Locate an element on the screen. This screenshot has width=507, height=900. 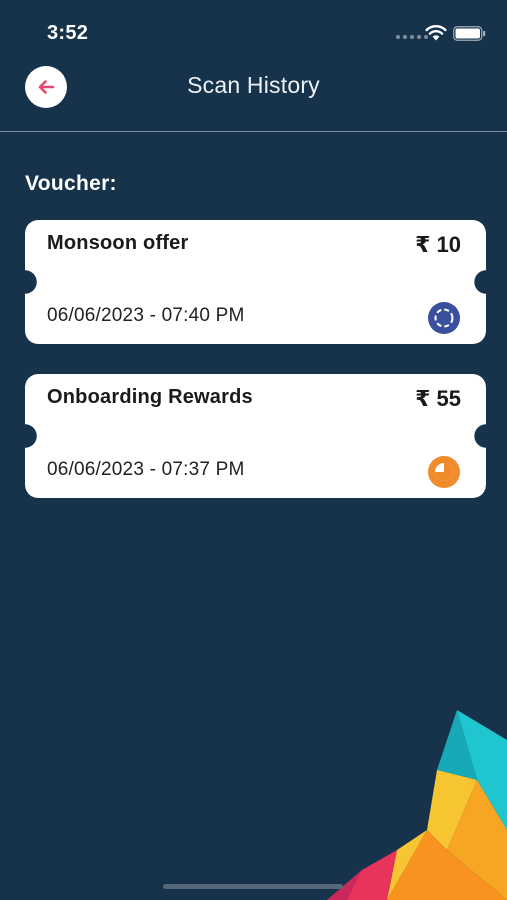
voucher-amount: ₹ 55 is located at coordinates (438, 398).